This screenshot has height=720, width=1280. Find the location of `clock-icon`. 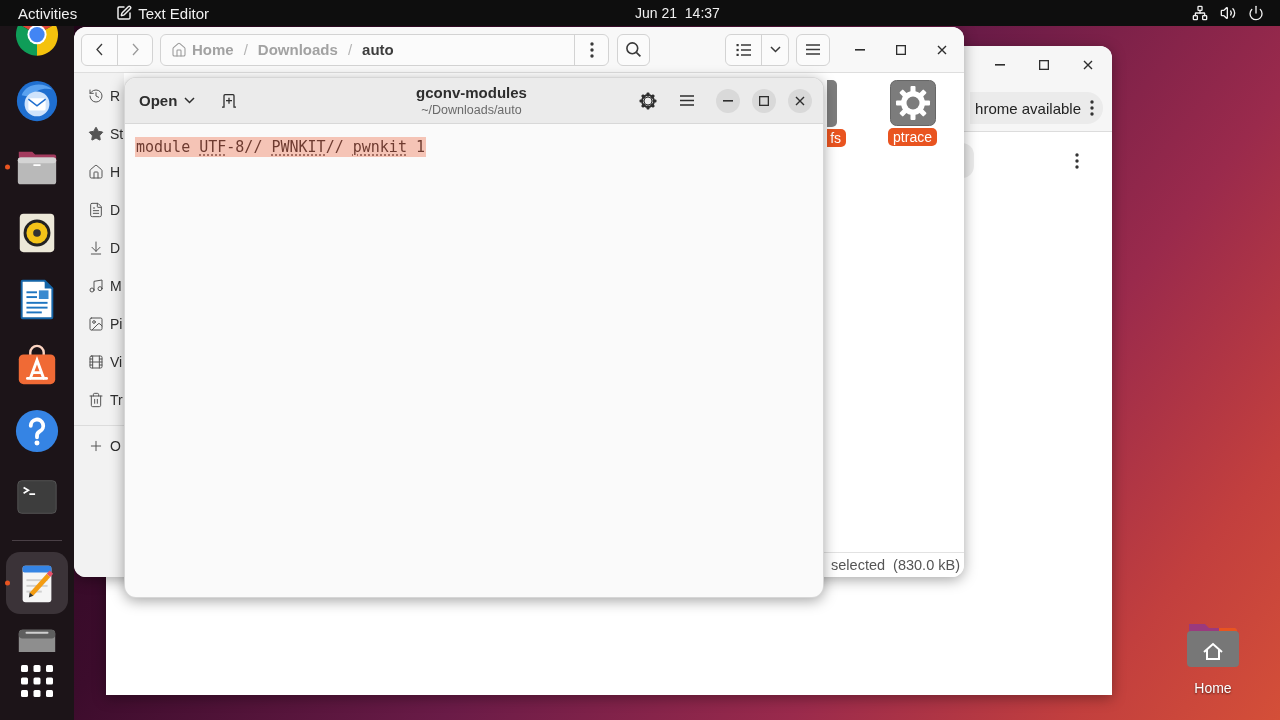

clock-icon is located at coordinates (96, 96).